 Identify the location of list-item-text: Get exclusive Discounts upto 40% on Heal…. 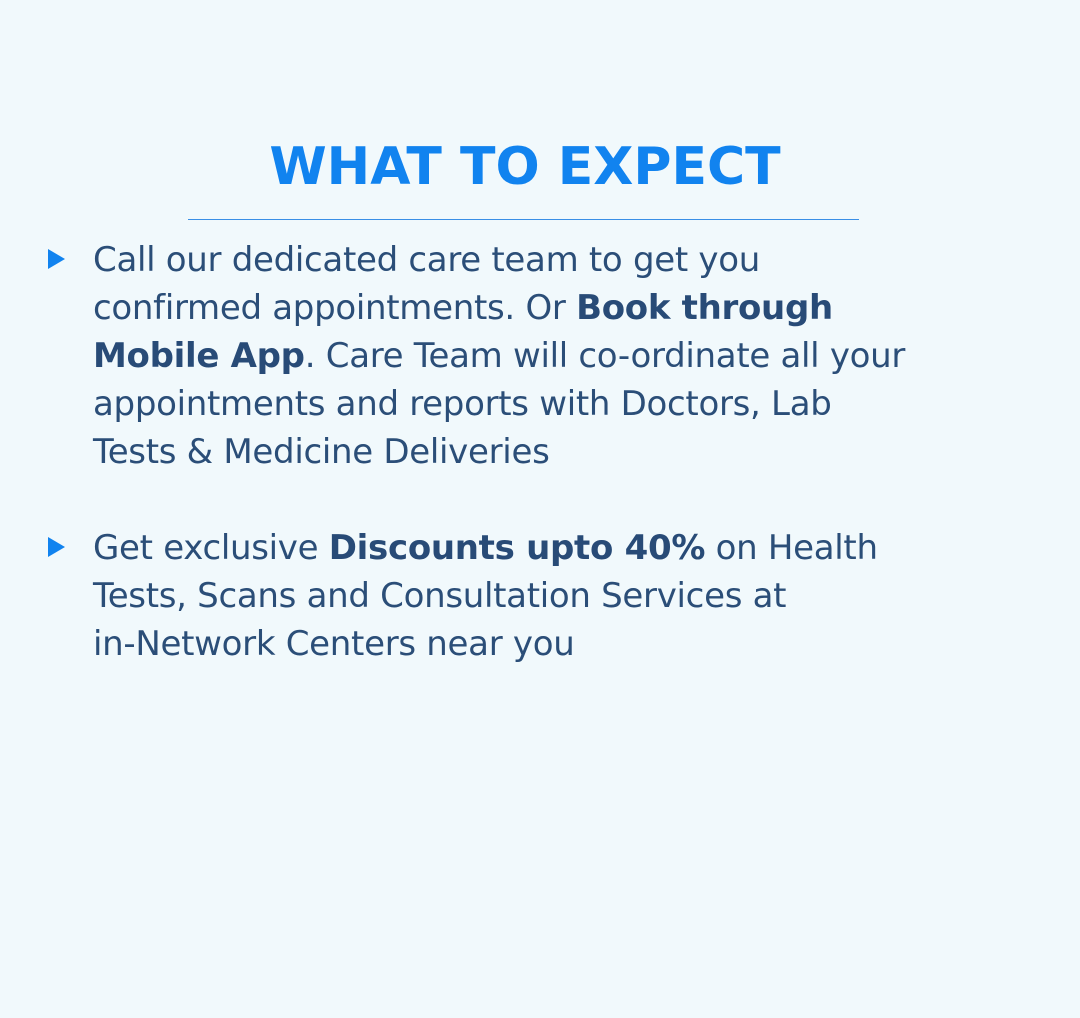
(573, 596).